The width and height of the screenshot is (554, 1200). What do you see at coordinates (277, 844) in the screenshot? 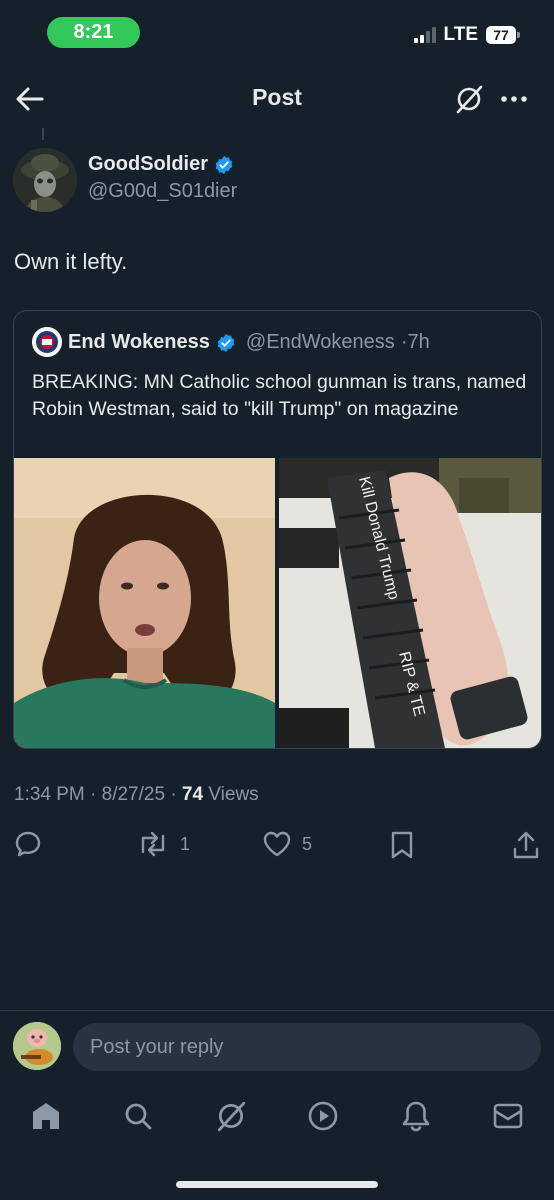
I see `heart-icon` at bounding box center [277, 844].